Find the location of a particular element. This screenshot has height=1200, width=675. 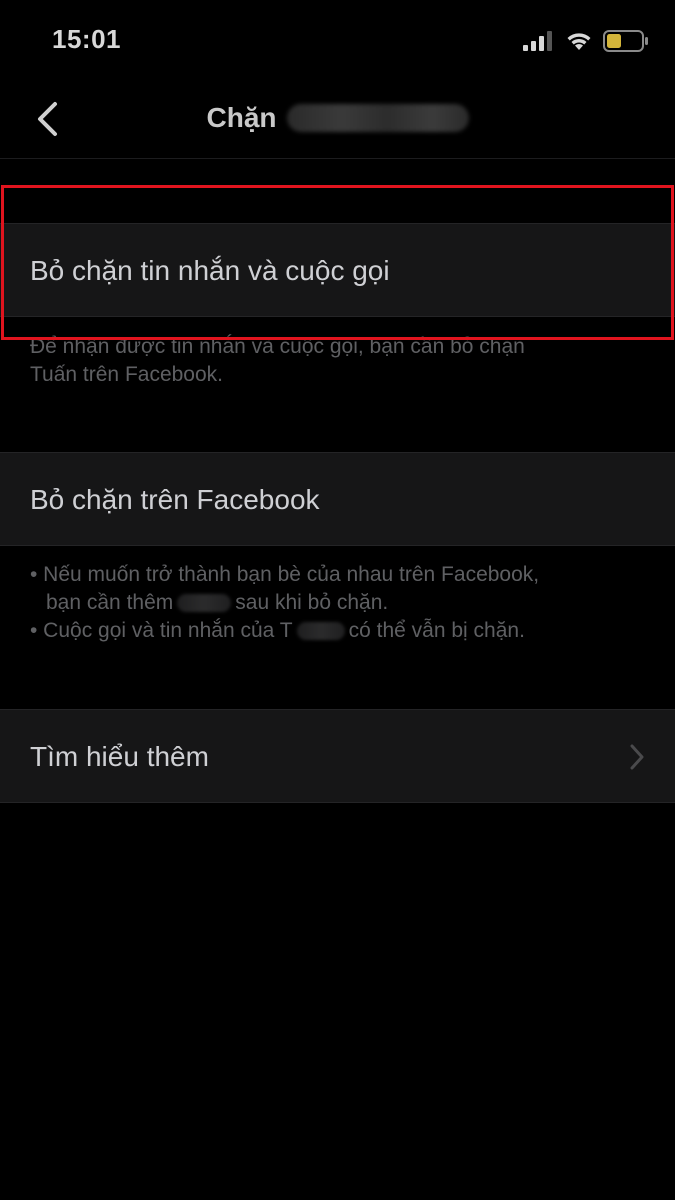

unblock-messages-calls-row: Bỏ chặn tin nhắn và cuộc gọi is located at coordinates (337, 270).